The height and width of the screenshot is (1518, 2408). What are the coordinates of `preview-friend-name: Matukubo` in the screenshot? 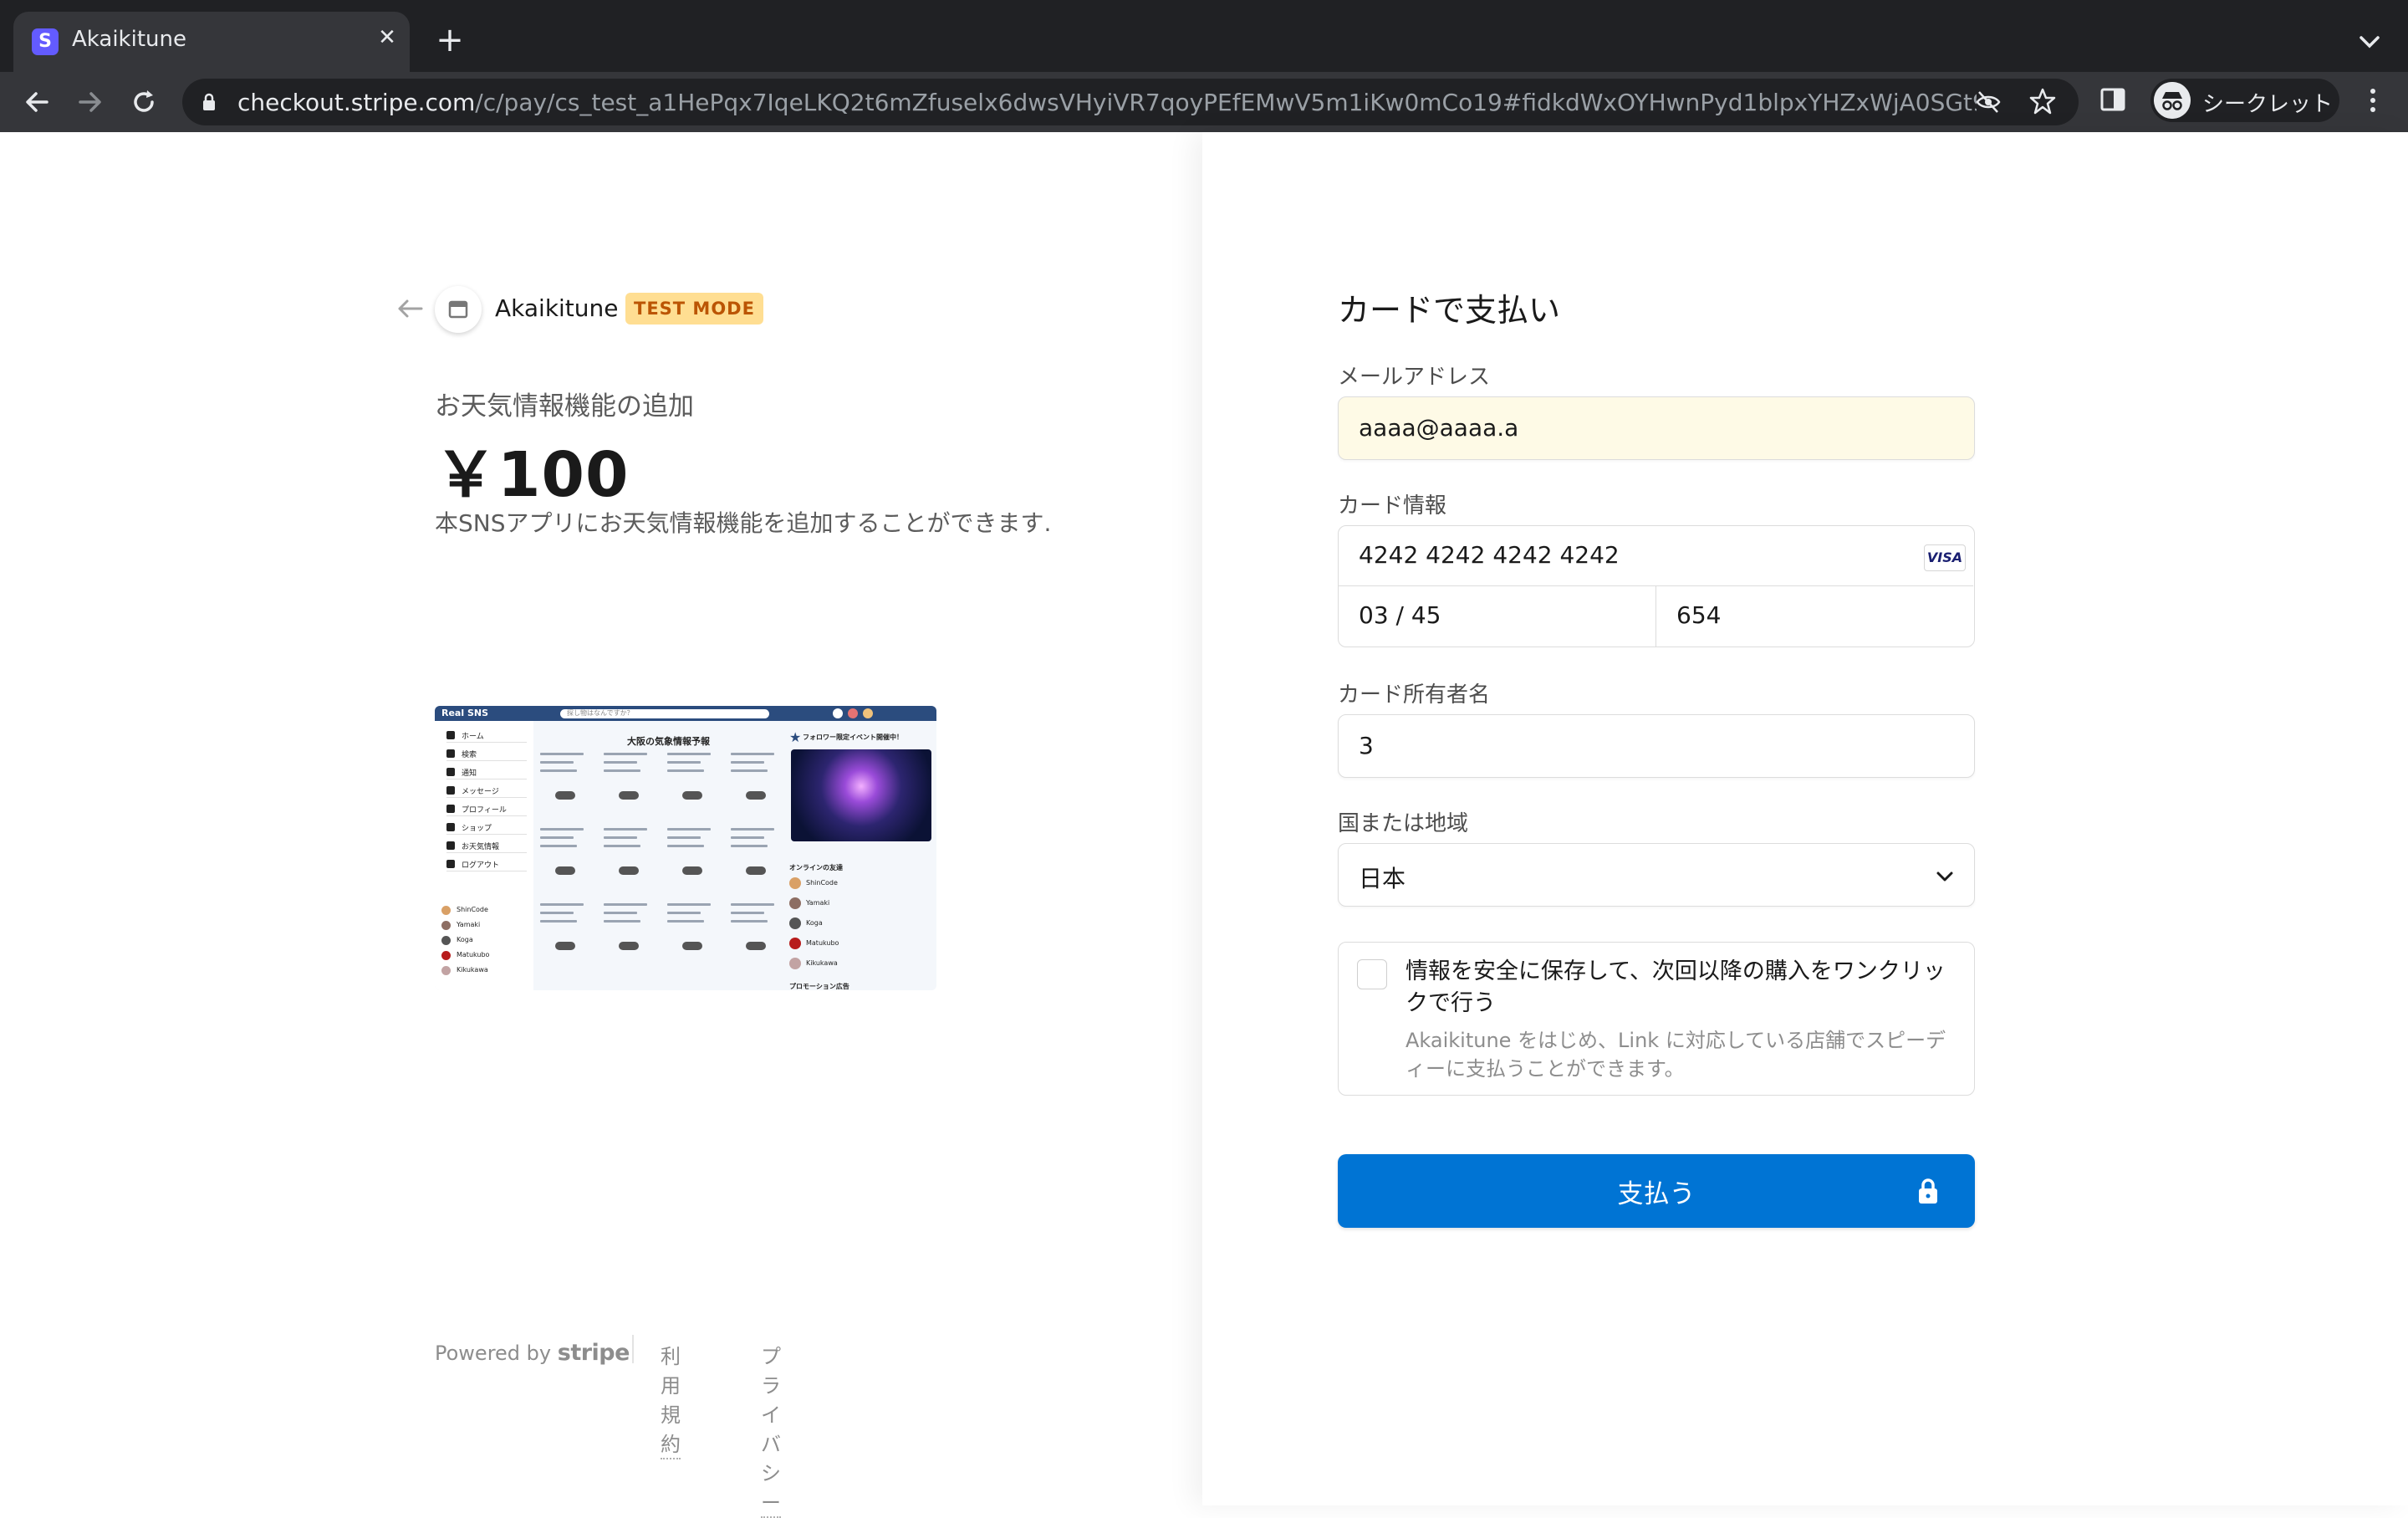 It's located at (474, 954).